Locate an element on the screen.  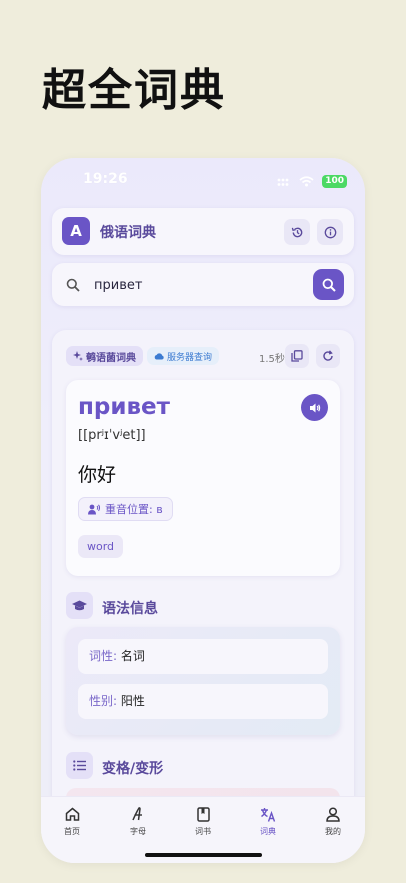
server-query-chip: 服务器查询 is located at coordinates (183, 356).